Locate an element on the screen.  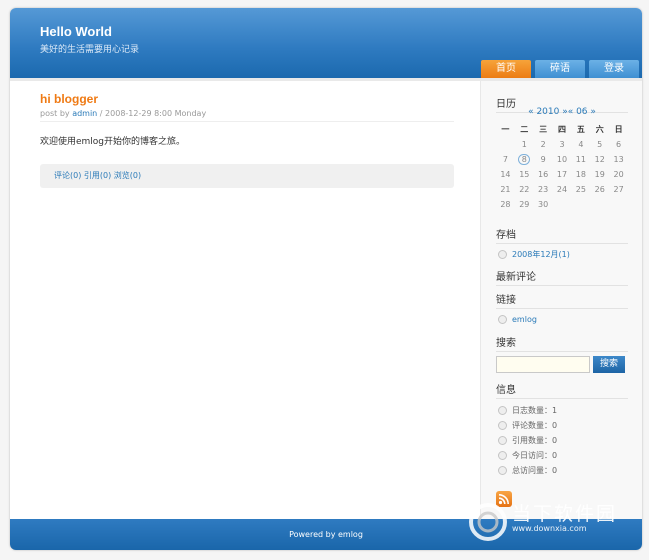
info-title: 信息 is located at coordinates (562, 390).